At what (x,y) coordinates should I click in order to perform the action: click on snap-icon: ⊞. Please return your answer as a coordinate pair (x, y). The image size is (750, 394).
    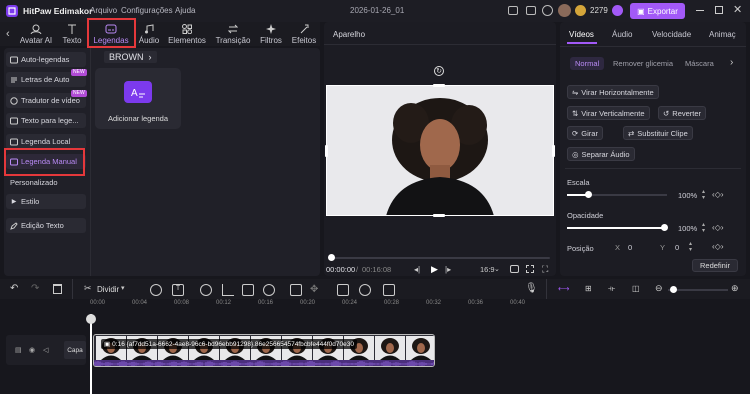
    Looking at the image, I should click on (588, 288).